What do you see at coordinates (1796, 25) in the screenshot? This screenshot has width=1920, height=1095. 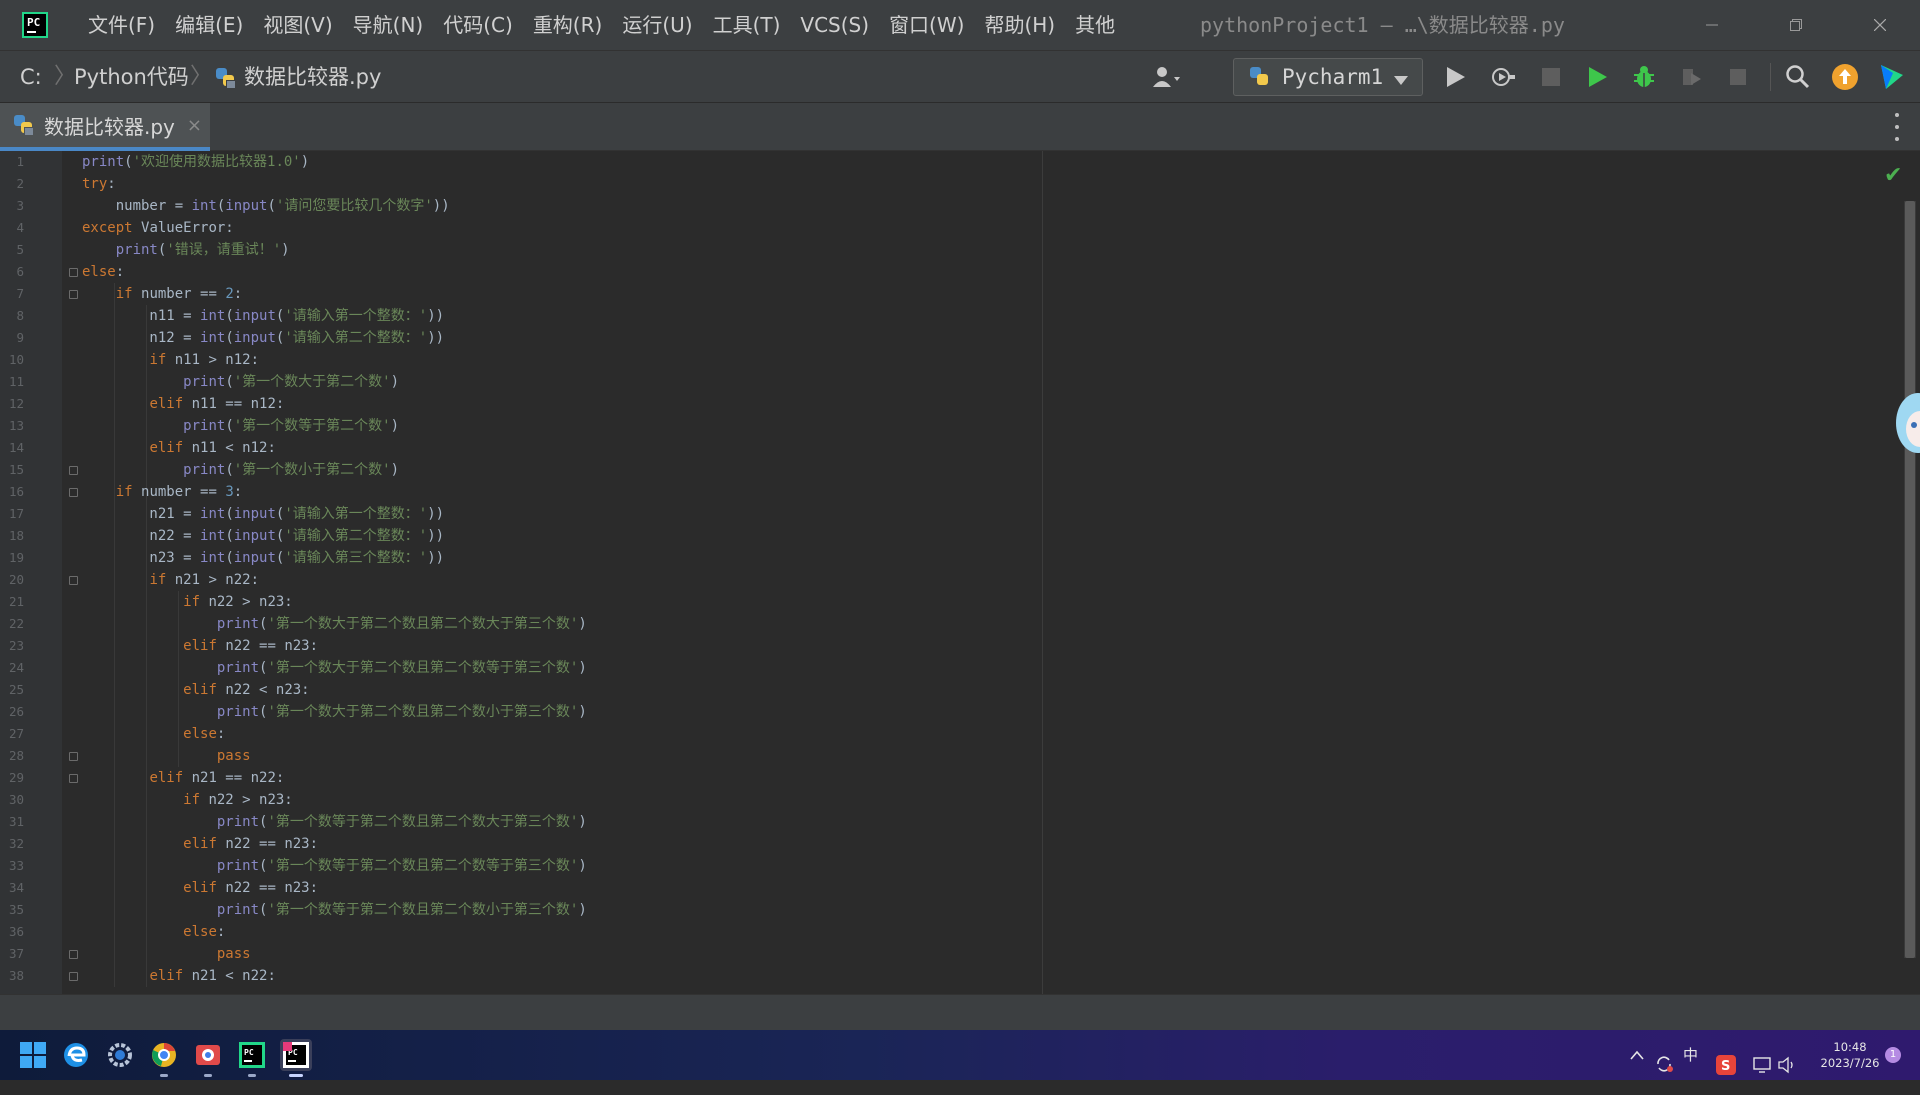 I see `restore-icon` at bounding box center [1796, 25].